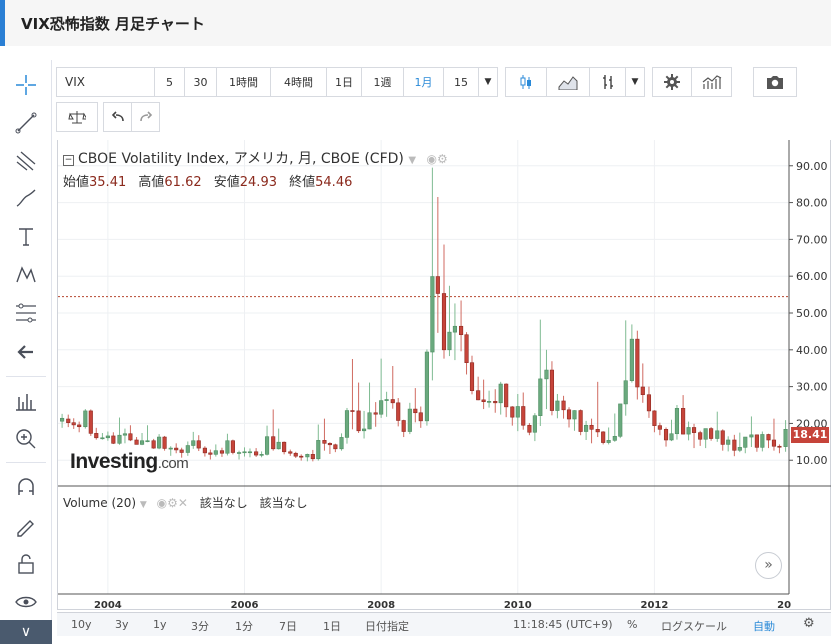  Describe the element at coordinates (100, 503) in the screenshot. I see `volume-label: Volume (20)` at that location.